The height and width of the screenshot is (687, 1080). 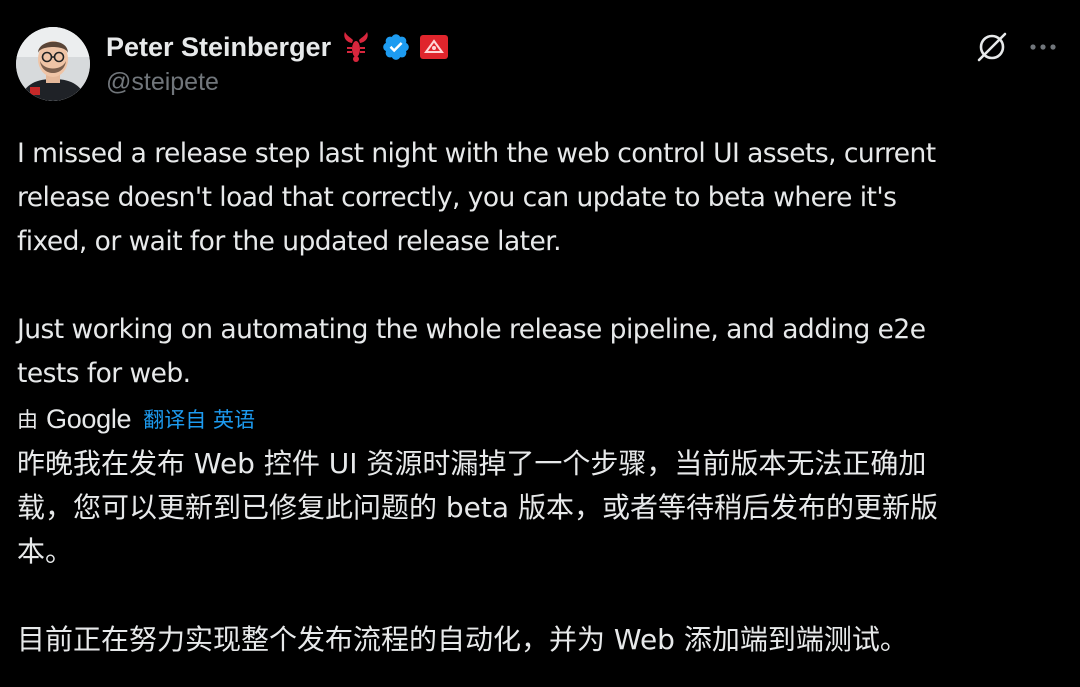 I want to click on translated-paragraph-2: 目前正在努力实现整个发布流程的自动化，并为 Web 添加端到端测试。, so click(x=542, y=640).